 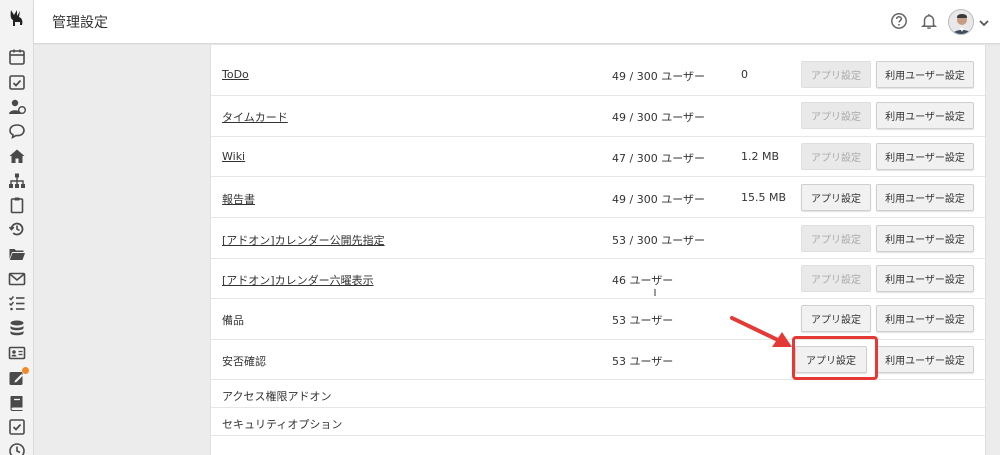 I want to click on history-icon, so click(x=17, y=229).